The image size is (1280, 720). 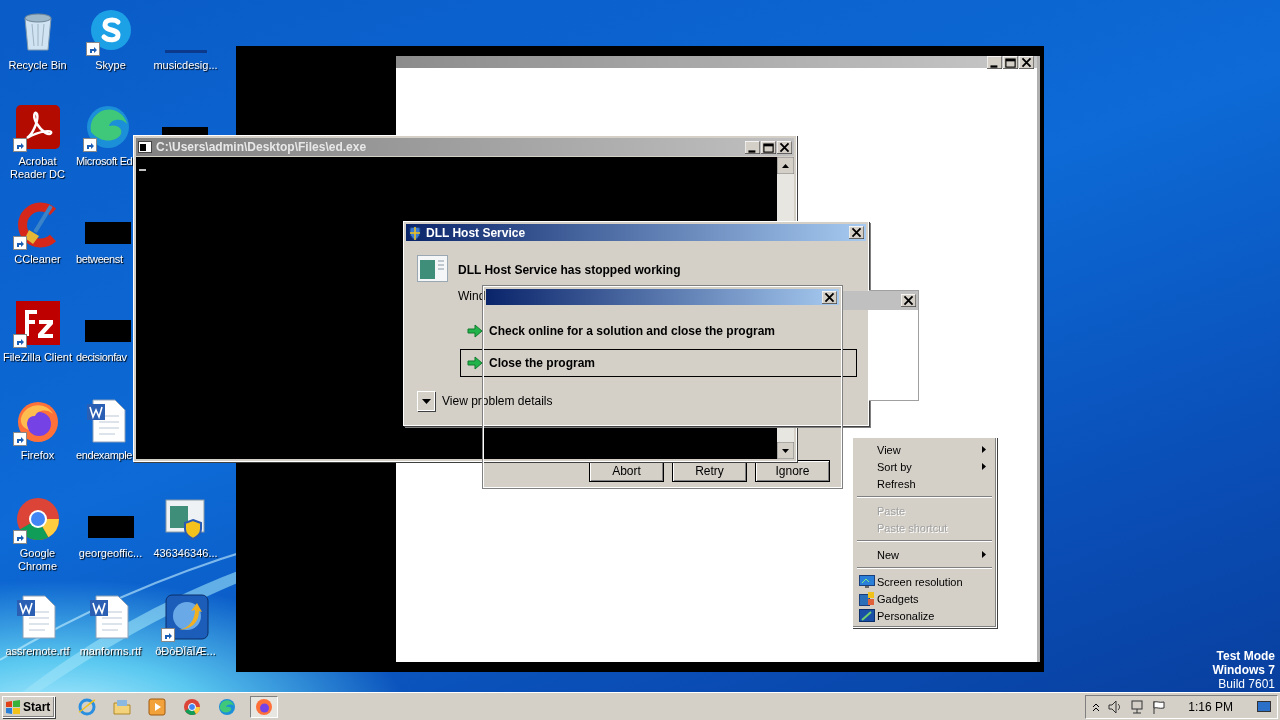 What do you see at coordinates (924, 581) in the screenshot?
I see `menu-item: Screen resolution` at bounding box center [924, 581].